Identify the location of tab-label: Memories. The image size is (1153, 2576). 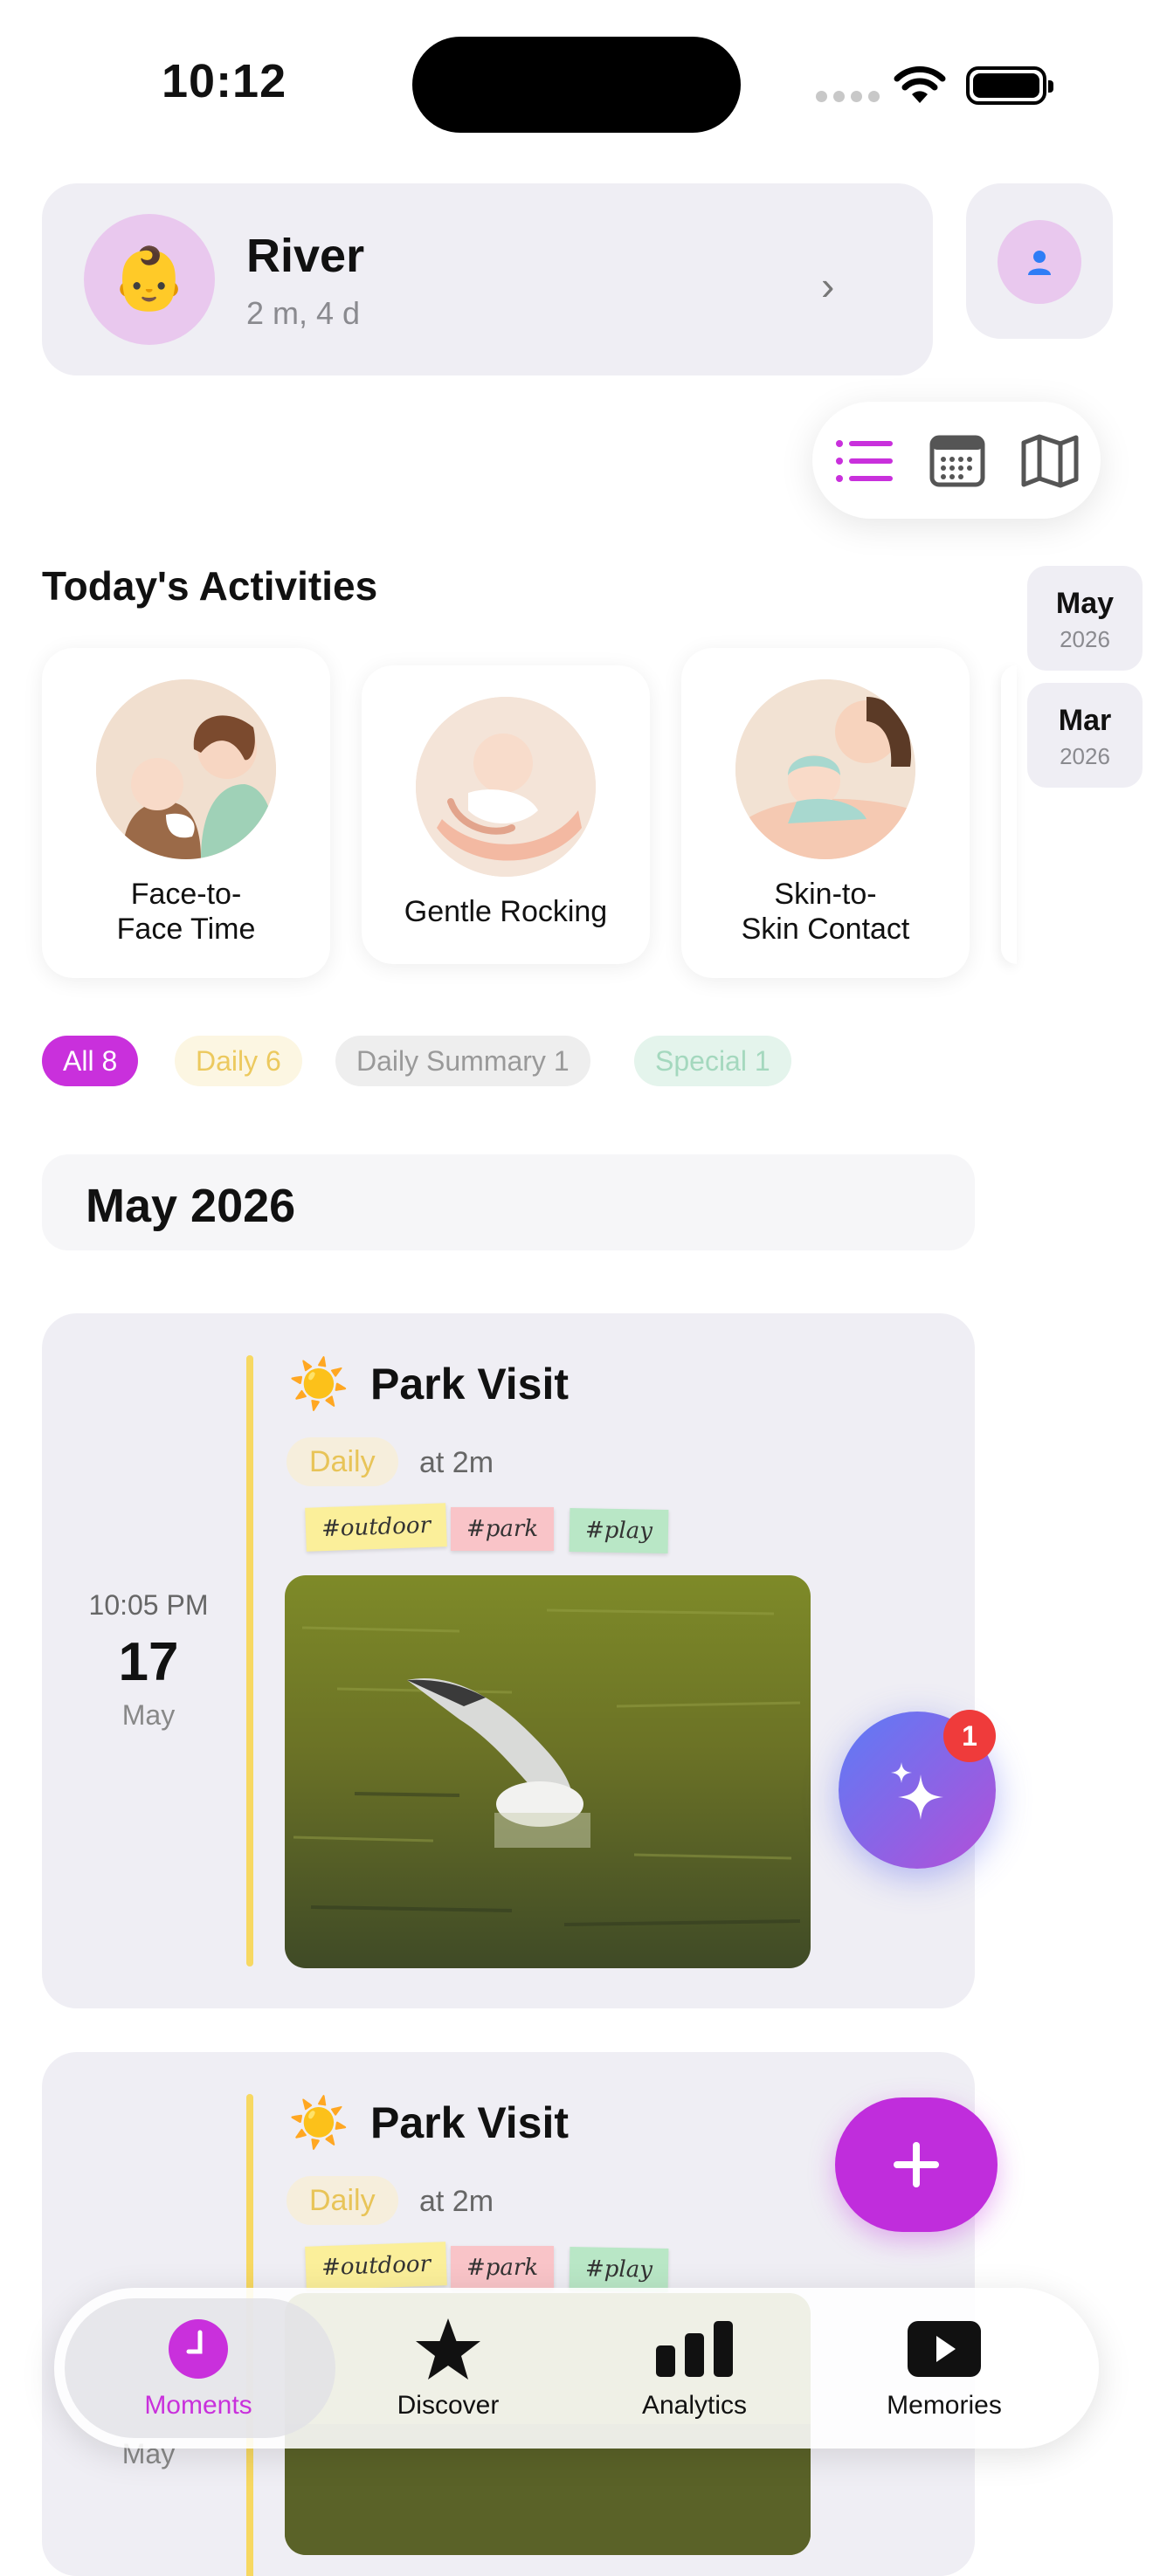
(945, 2405).